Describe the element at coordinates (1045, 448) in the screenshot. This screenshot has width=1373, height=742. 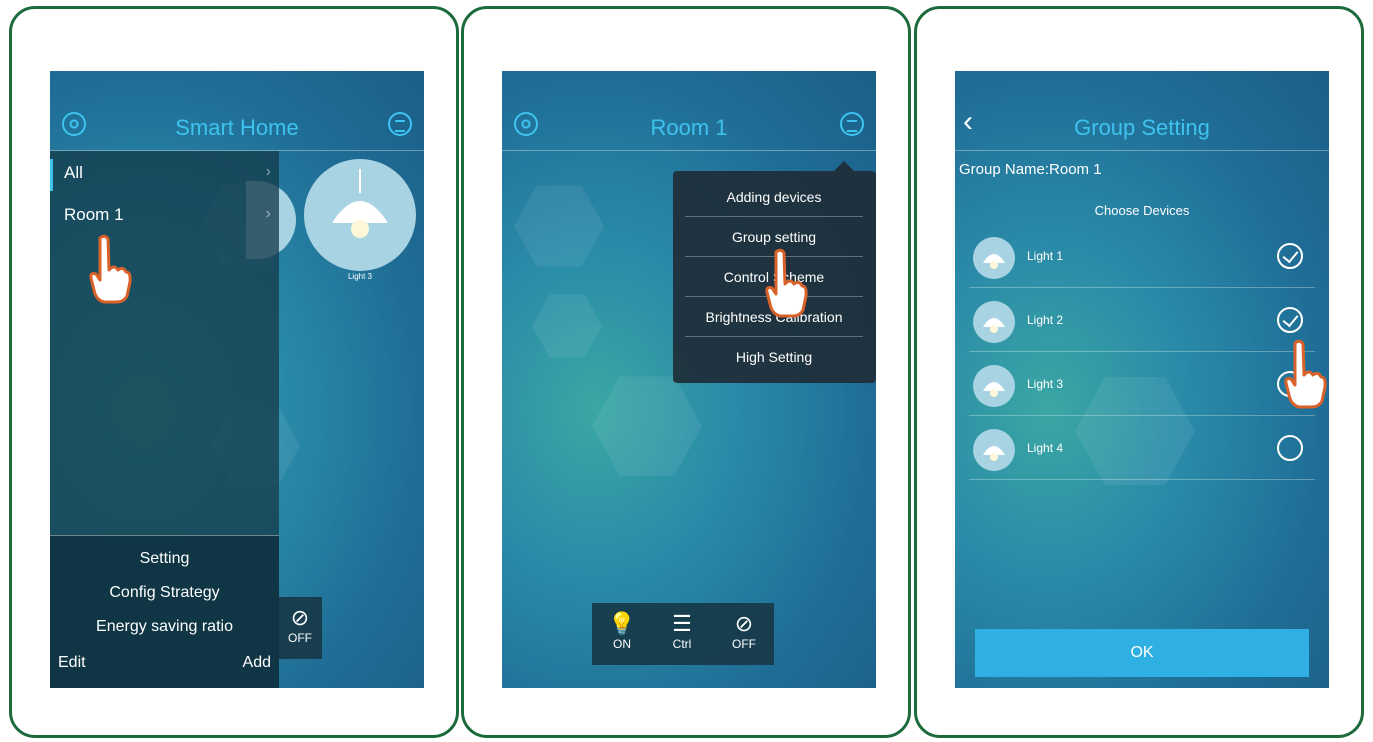
I see `device-name: Light 4` at that location.